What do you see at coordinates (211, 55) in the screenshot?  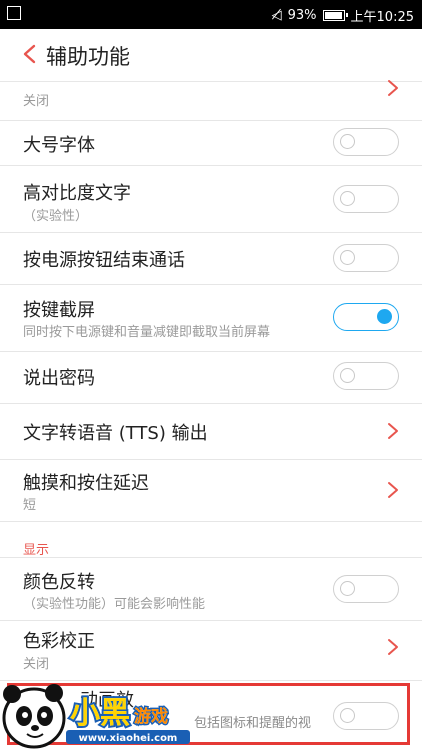 I see `app-header: 辅助功能` at bounding box center [211, 55].